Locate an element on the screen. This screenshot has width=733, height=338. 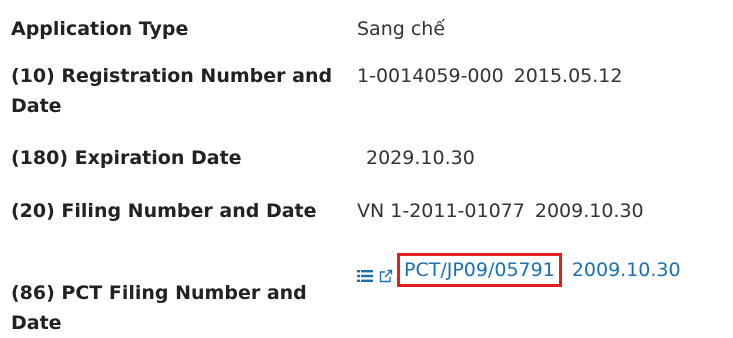
field-value: PCT/JP09/05791 2009.10.30 is located at coordinates (519, 270).